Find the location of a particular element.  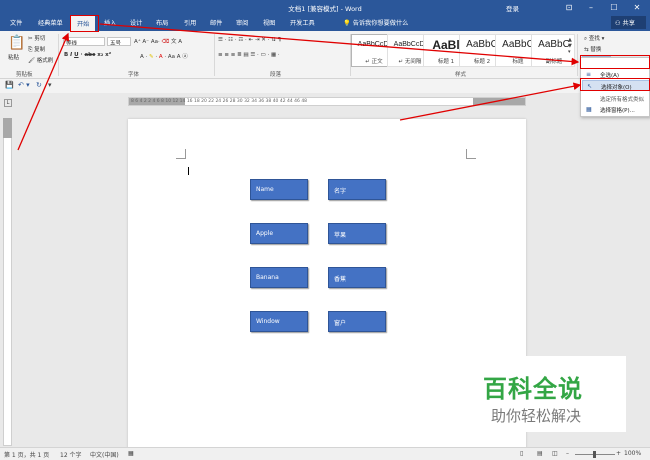

share-button: ⚇ 共享 is located at coordinates (628, 22).